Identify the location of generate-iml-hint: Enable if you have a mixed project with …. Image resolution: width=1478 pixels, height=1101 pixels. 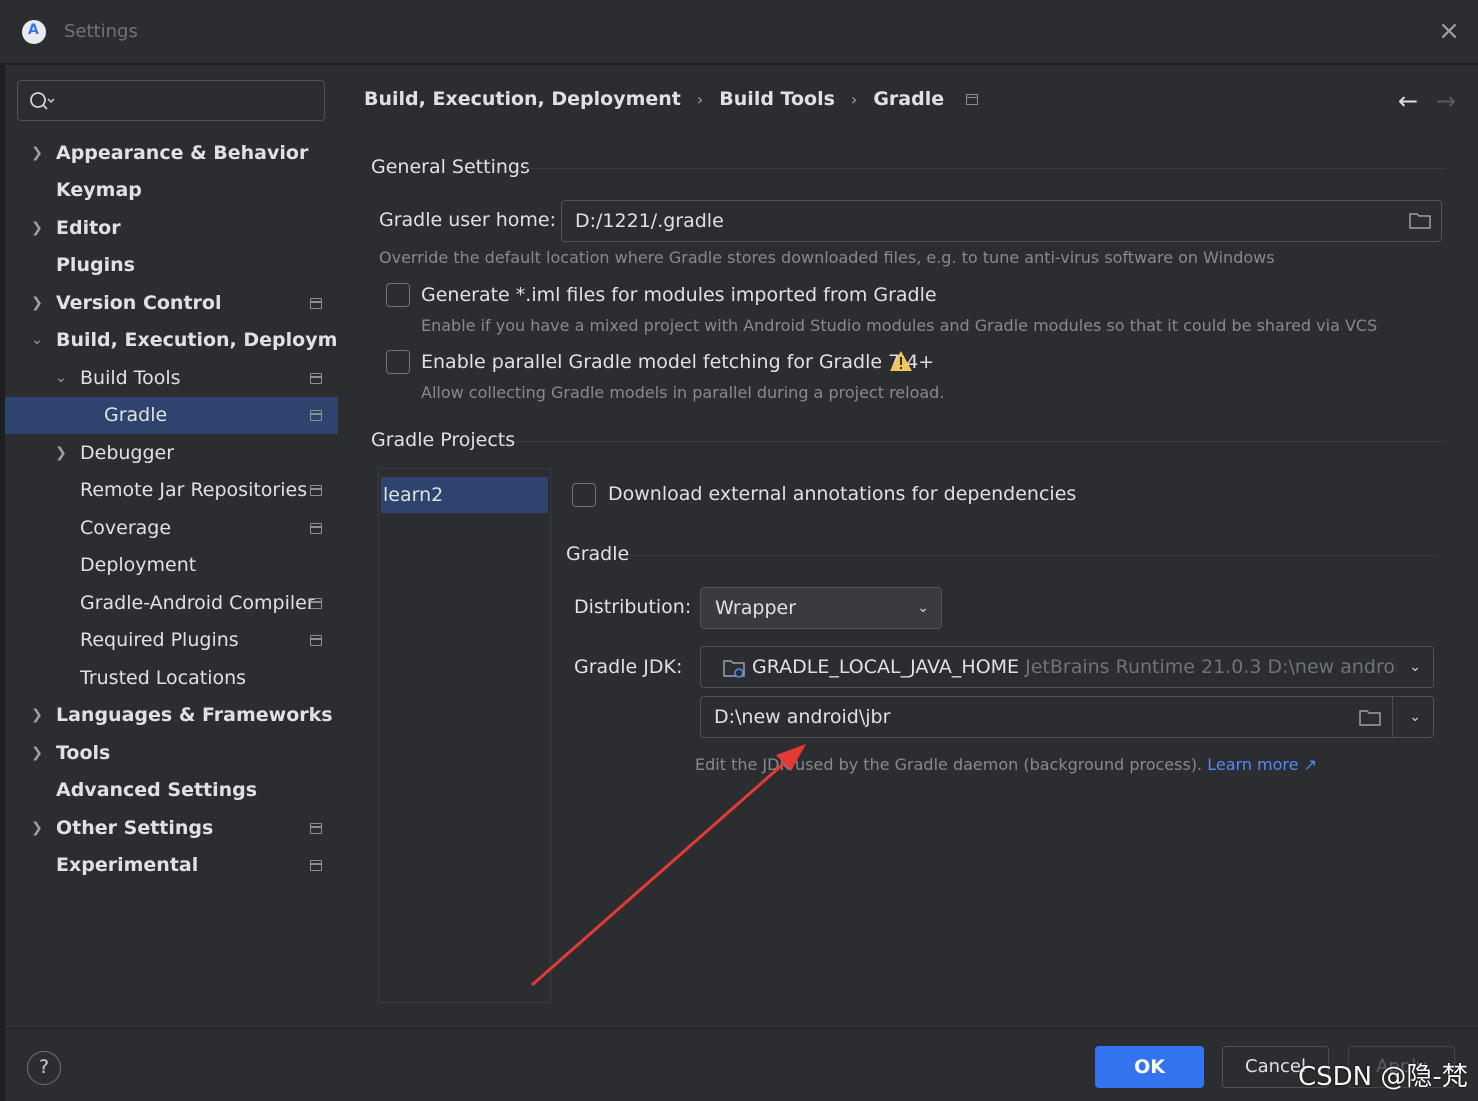
(899, 325).